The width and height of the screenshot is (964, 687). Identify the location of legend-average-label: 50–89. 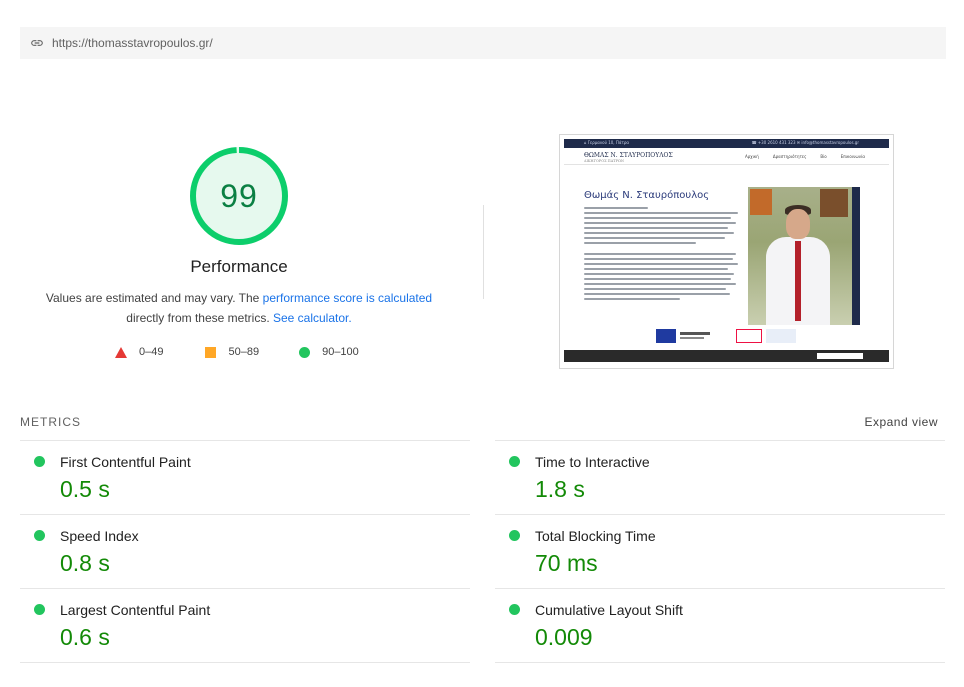
(244, 352).